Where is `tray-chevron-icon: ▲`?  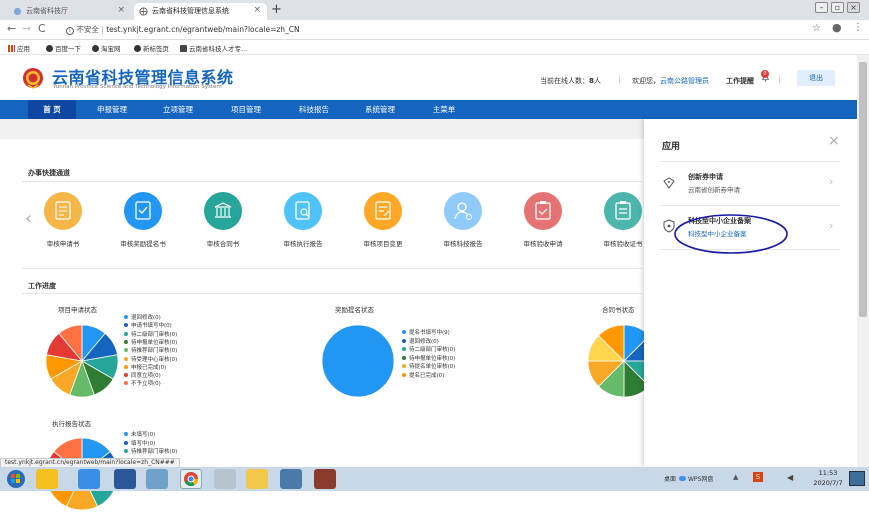
tray-chevron-icon: ▲ is located at coordinates (735, 477).